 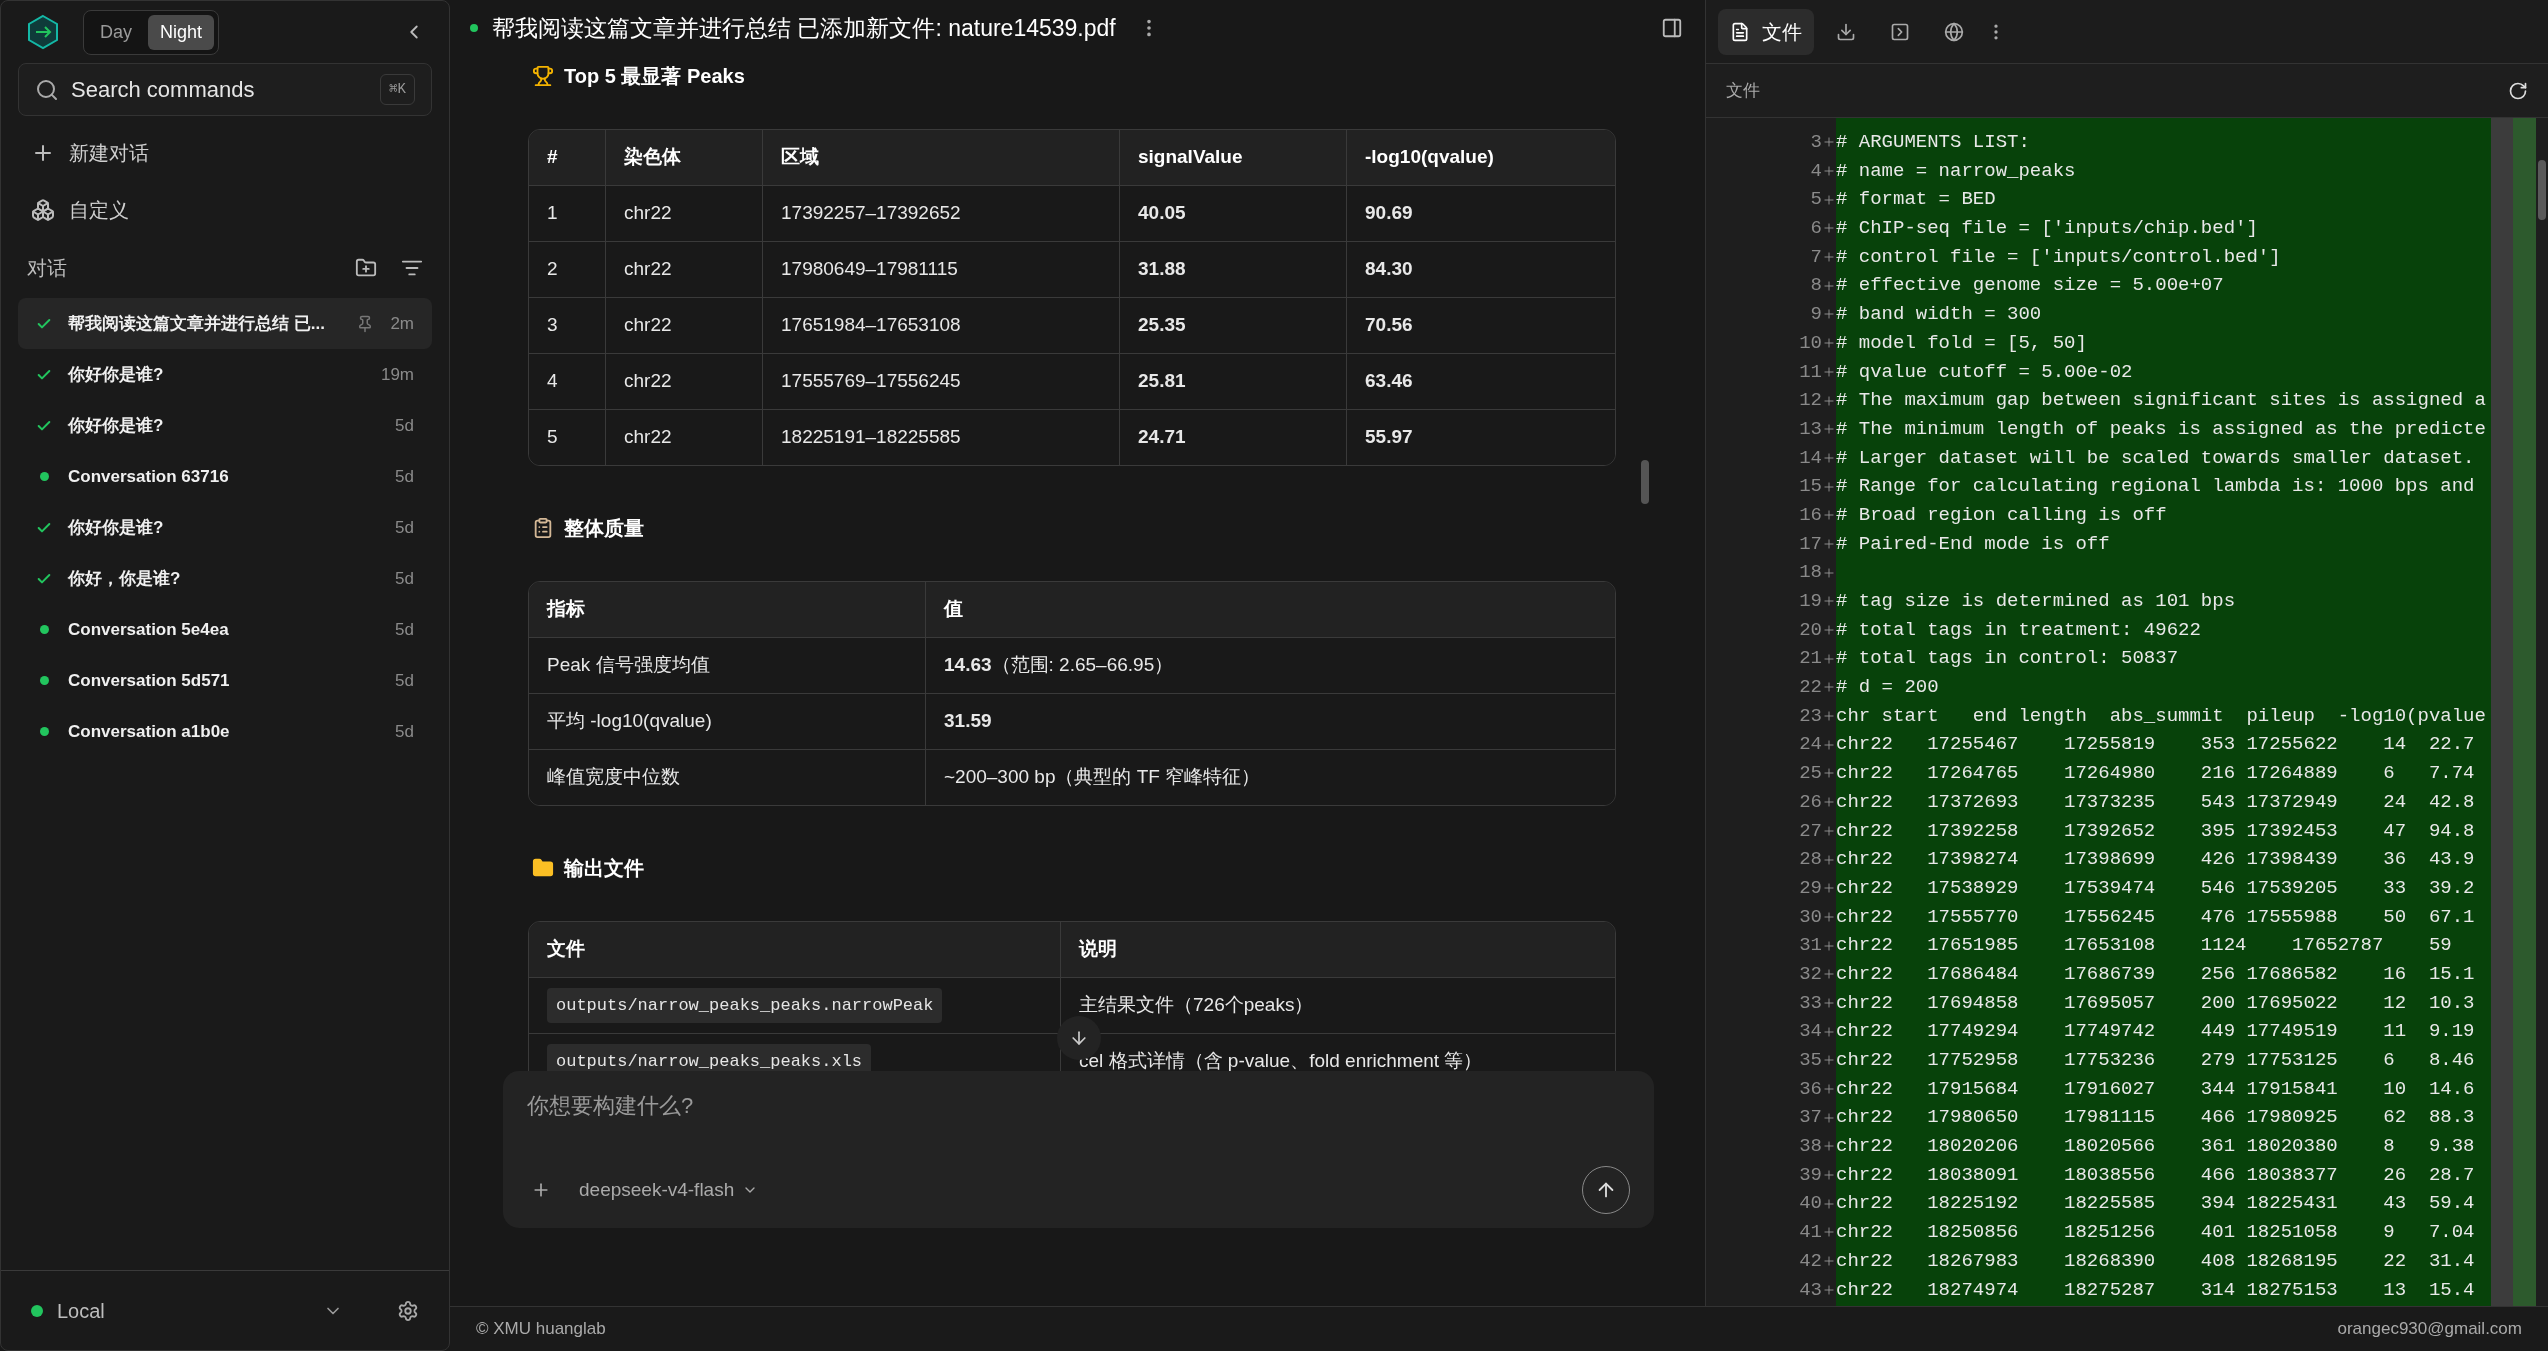 I want to click on file-path: outputs/narrow_peaks_peaks.xls, so click(x=709, y=1057).